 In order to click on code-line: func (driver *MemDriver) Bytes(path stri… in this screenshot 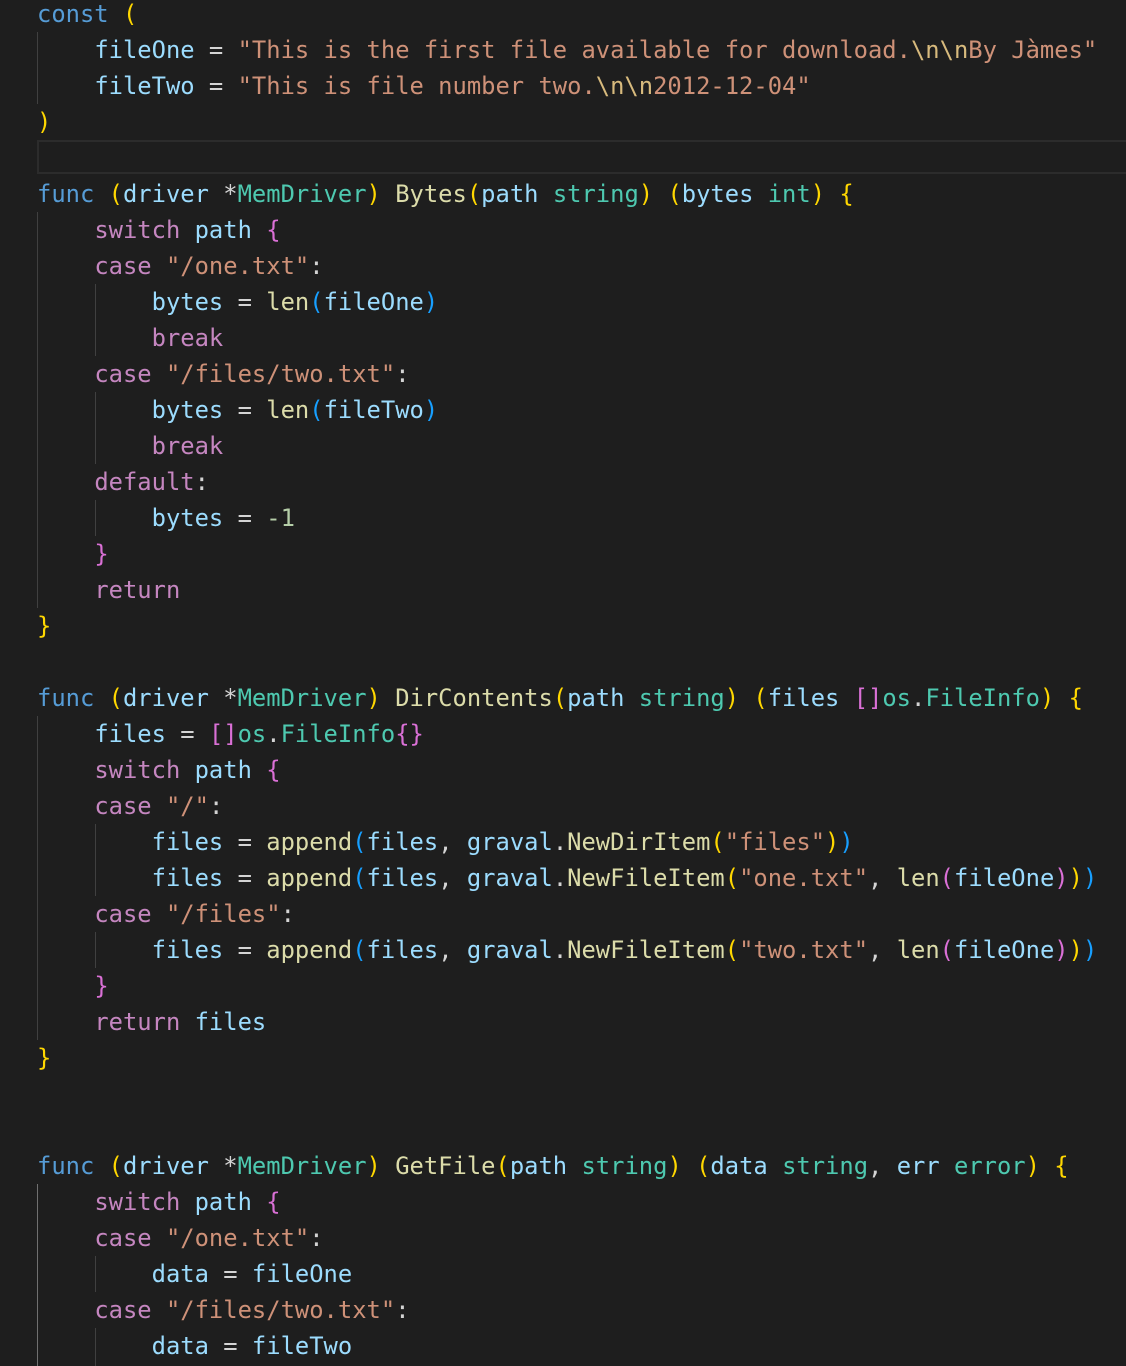, I will do `click(567, 194)`.